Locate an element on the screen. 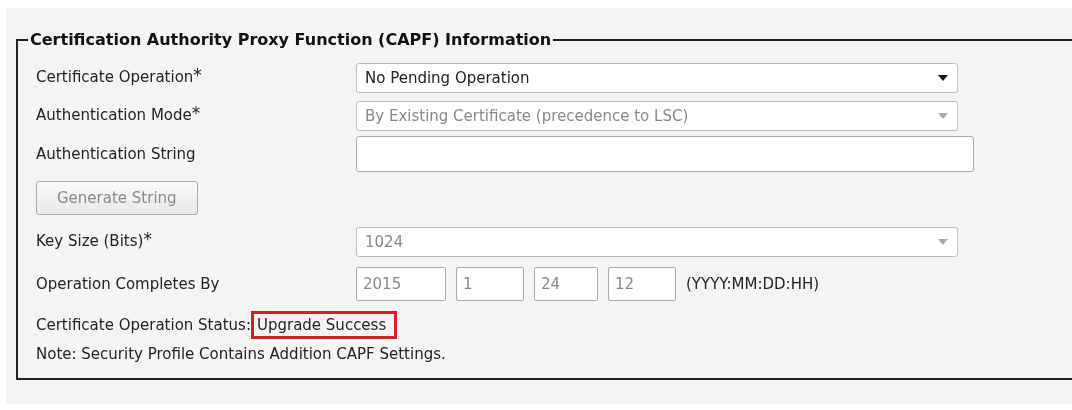  section-title: Certification Authority Proxy Function (CAPF) Information is located at coordinates (291, 39).